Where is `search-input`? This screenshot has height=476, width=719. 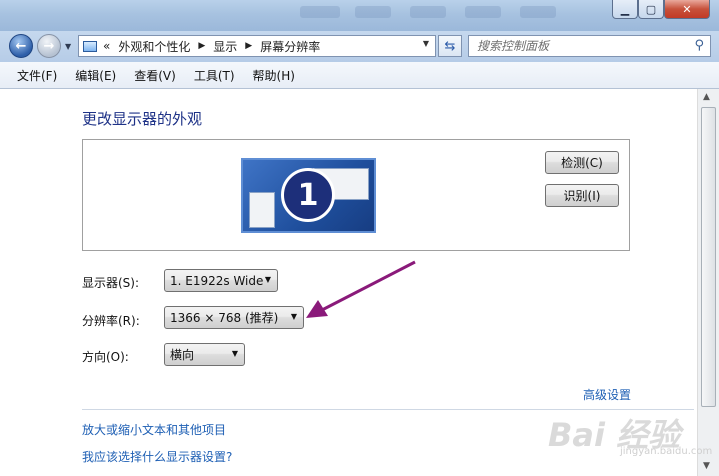 search-input is located at coordinates (582, 46).